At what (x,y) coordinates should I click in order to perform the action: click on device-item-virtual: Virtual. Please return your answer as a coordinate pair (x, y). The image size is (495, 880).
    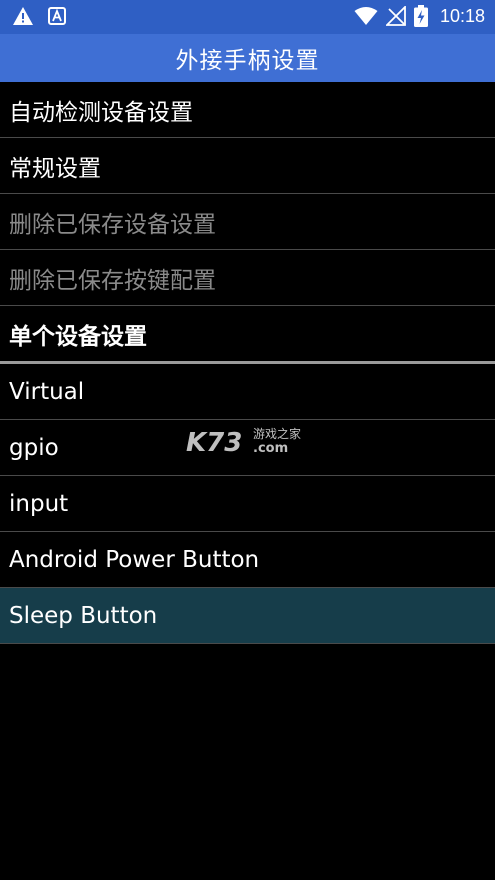
    Looking at the image, I should click on (247, 392).